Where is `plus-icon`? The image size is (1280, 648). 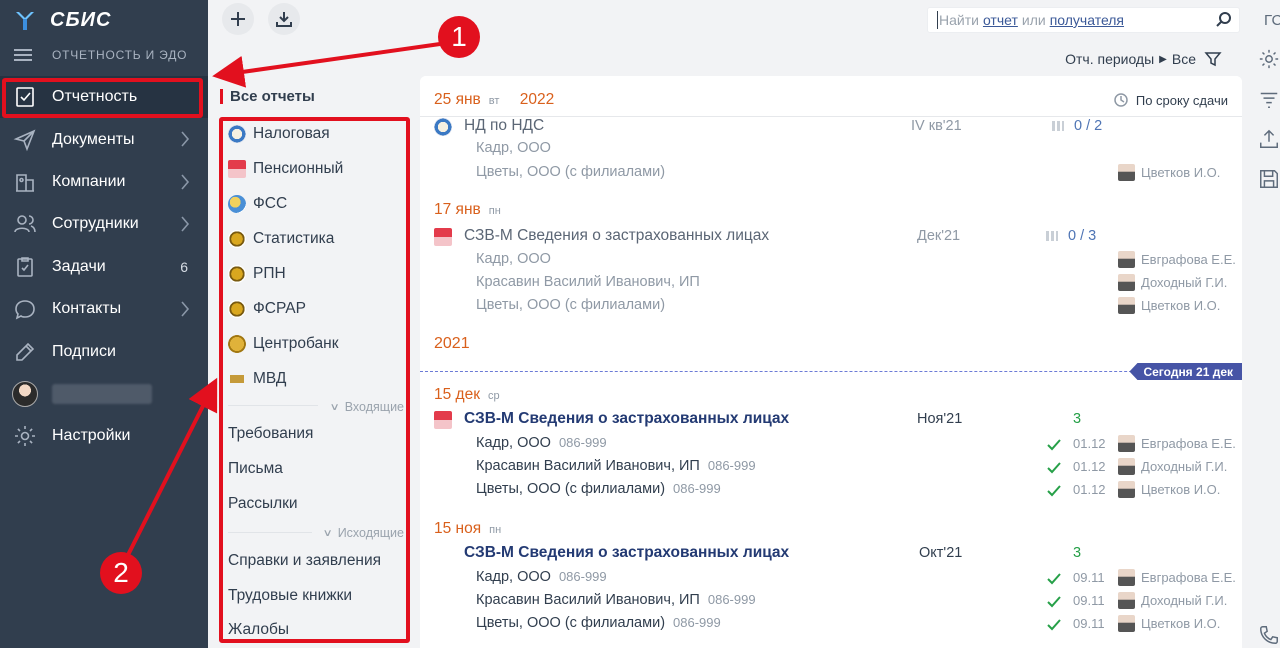 plus-icon is located at coordinates (238, 19).